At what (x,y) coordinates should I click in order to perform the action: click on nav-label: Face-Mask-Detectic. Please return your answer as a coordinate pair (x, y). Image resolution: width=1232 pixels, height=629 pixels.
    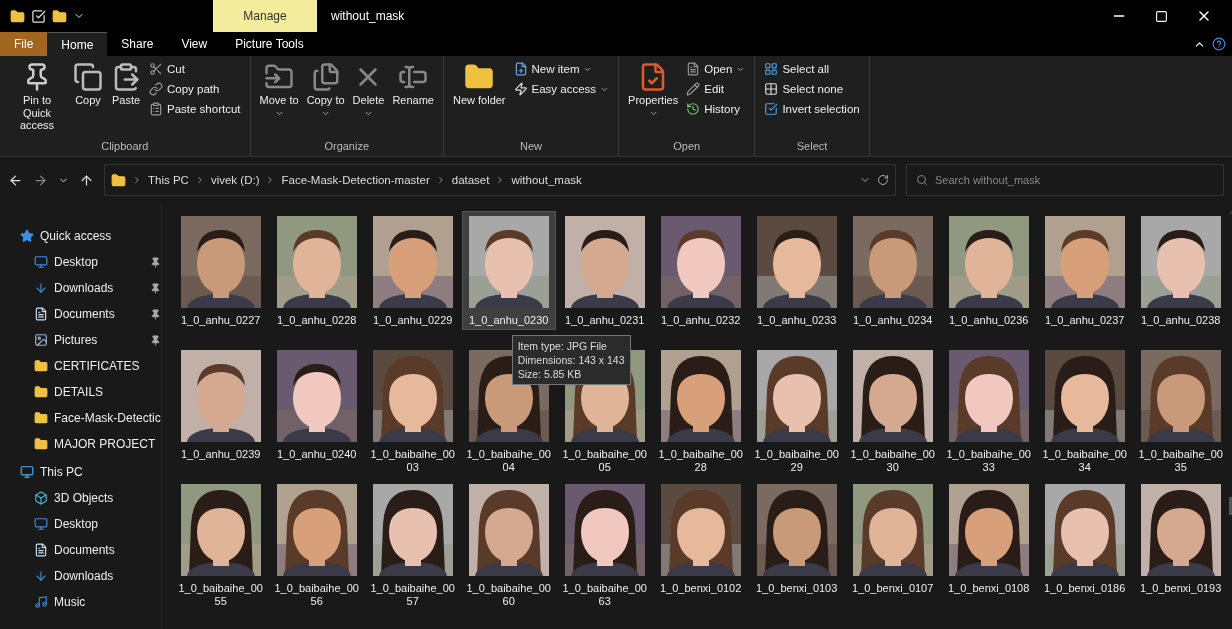
    Looking at the image, I should click on (107, 418).